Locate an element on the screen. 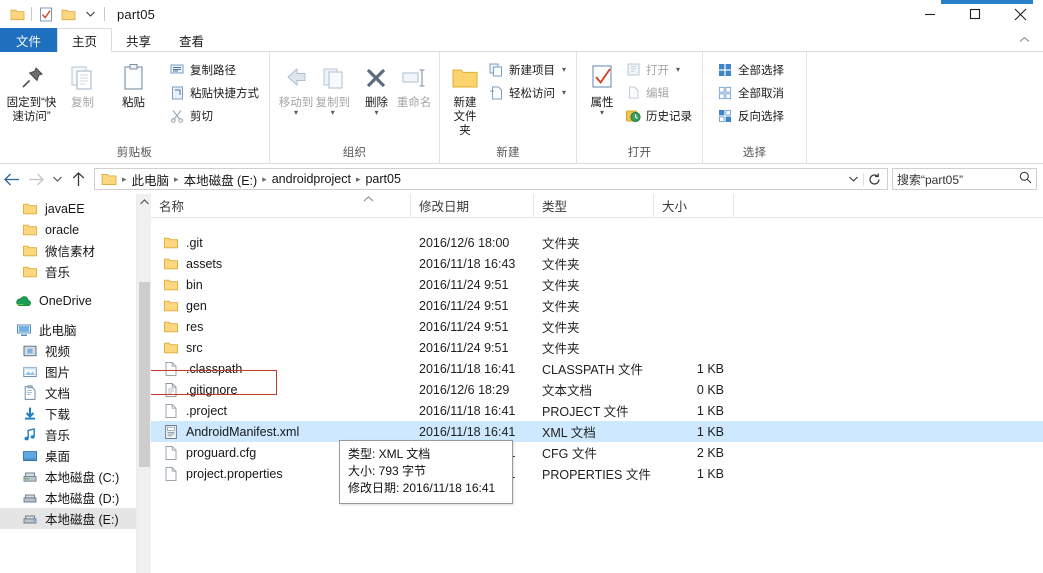 The width and height of the screenshot is (1043, 573). select-none-button: 全部取消 is located at coordinates (750, 92).